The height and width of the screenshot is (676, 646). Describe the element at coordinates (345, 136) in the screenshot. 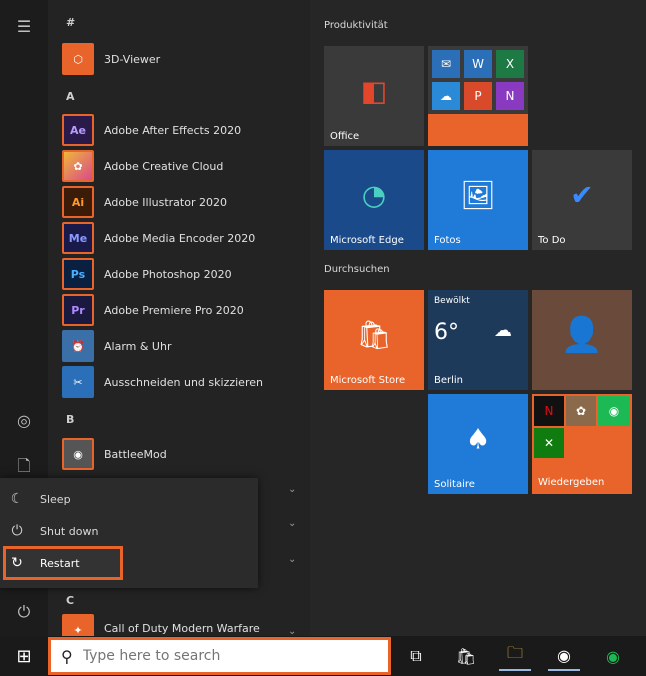

I see `tile-label: Office` at that location.